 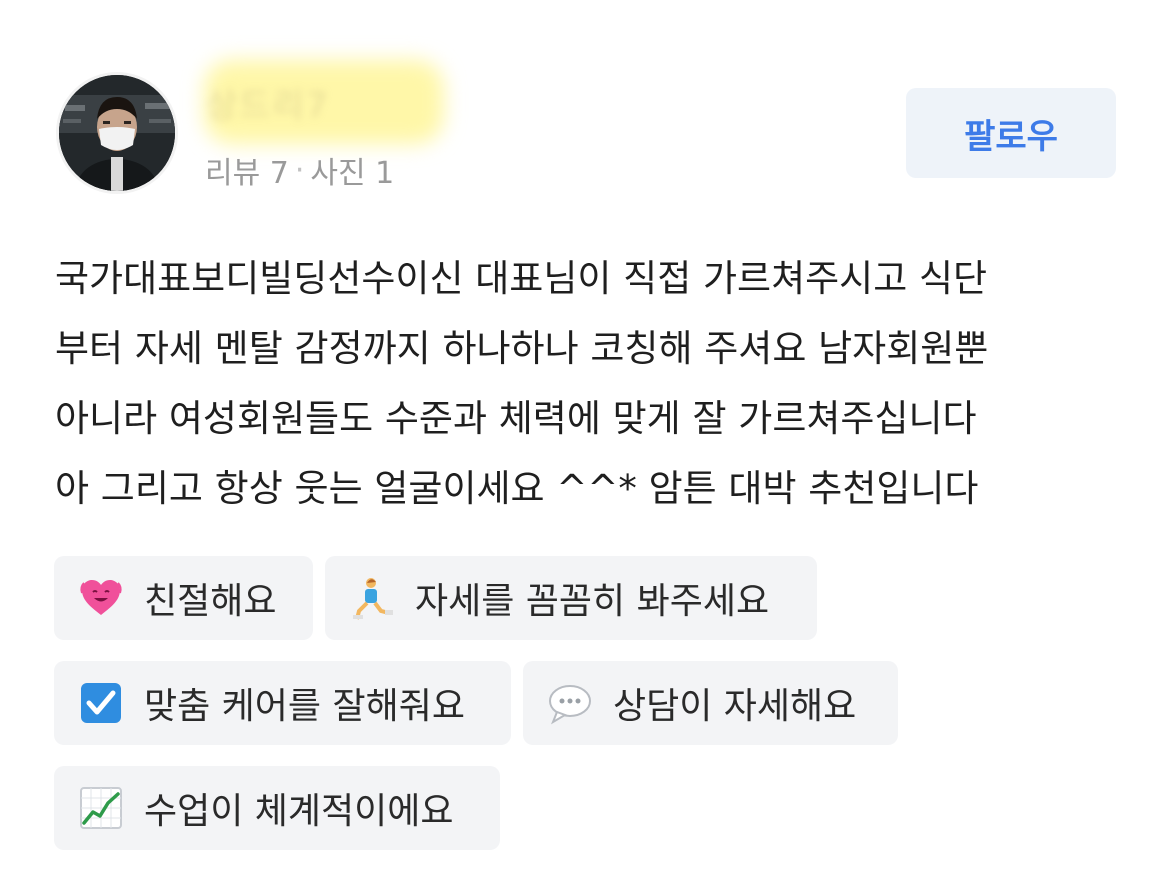 What do you see at coordinates (521, 278) in the screenshot?
I see `review-line: 국가대표보디빌딩선수이신 대표님이 직접 가르쳐주시고 식단` at bounding box center [521, 278].